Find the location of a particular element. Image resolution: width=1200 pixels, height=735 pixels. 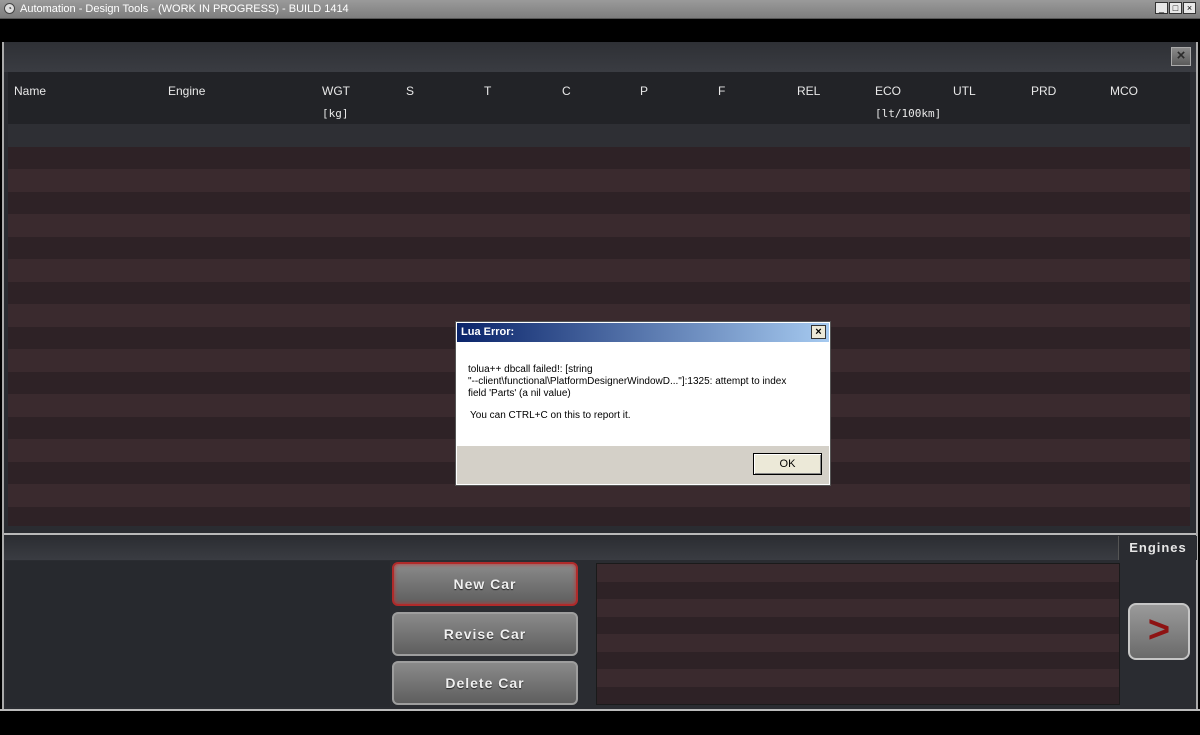

column-header: REL is located at coordinates (808, 91).